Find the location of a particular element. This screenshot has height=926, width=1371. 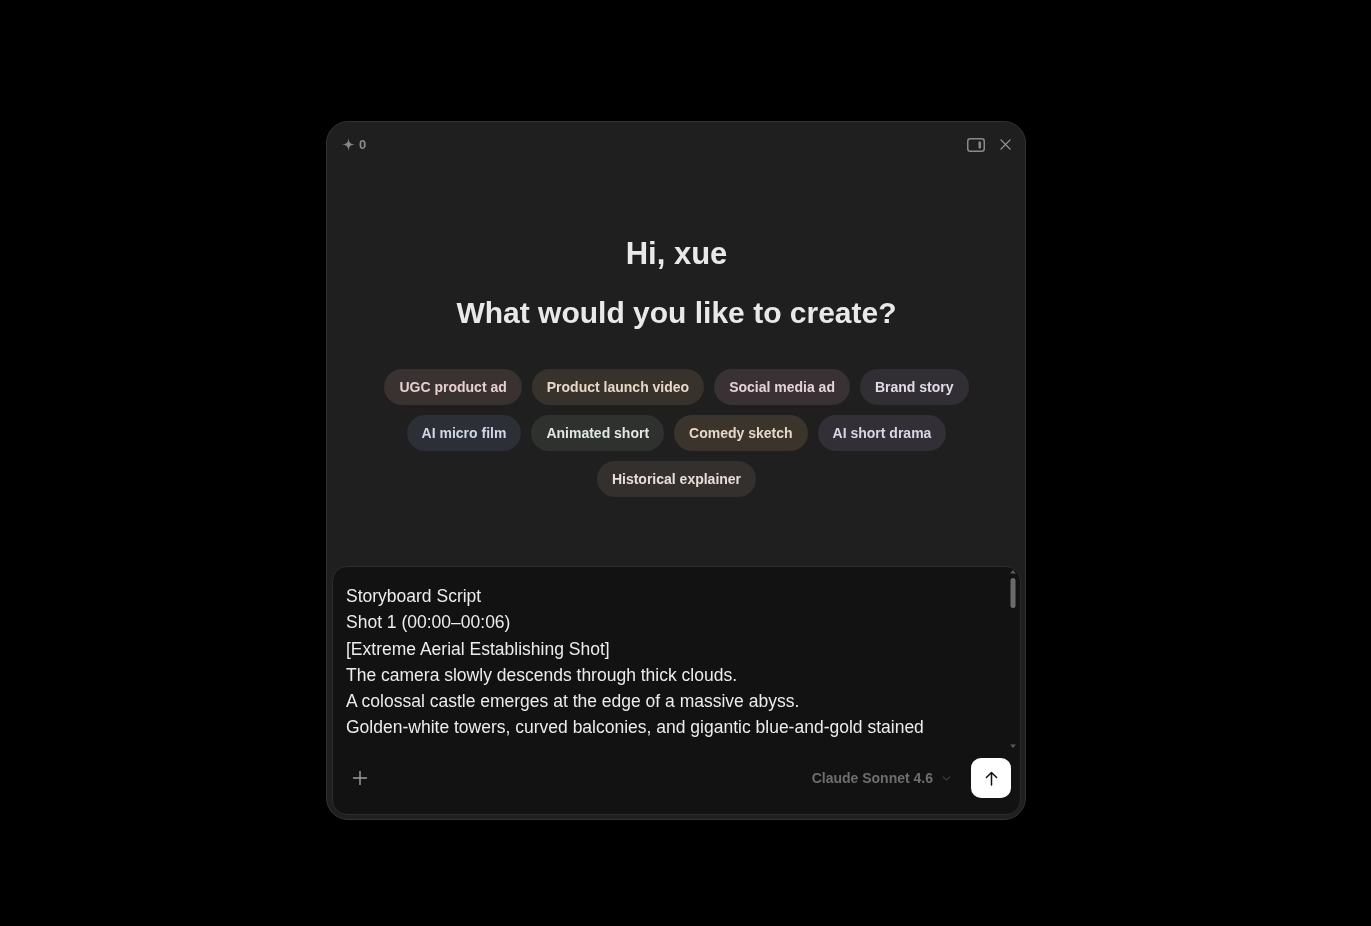

sidebar-icon is located at coordinates (976, 144).